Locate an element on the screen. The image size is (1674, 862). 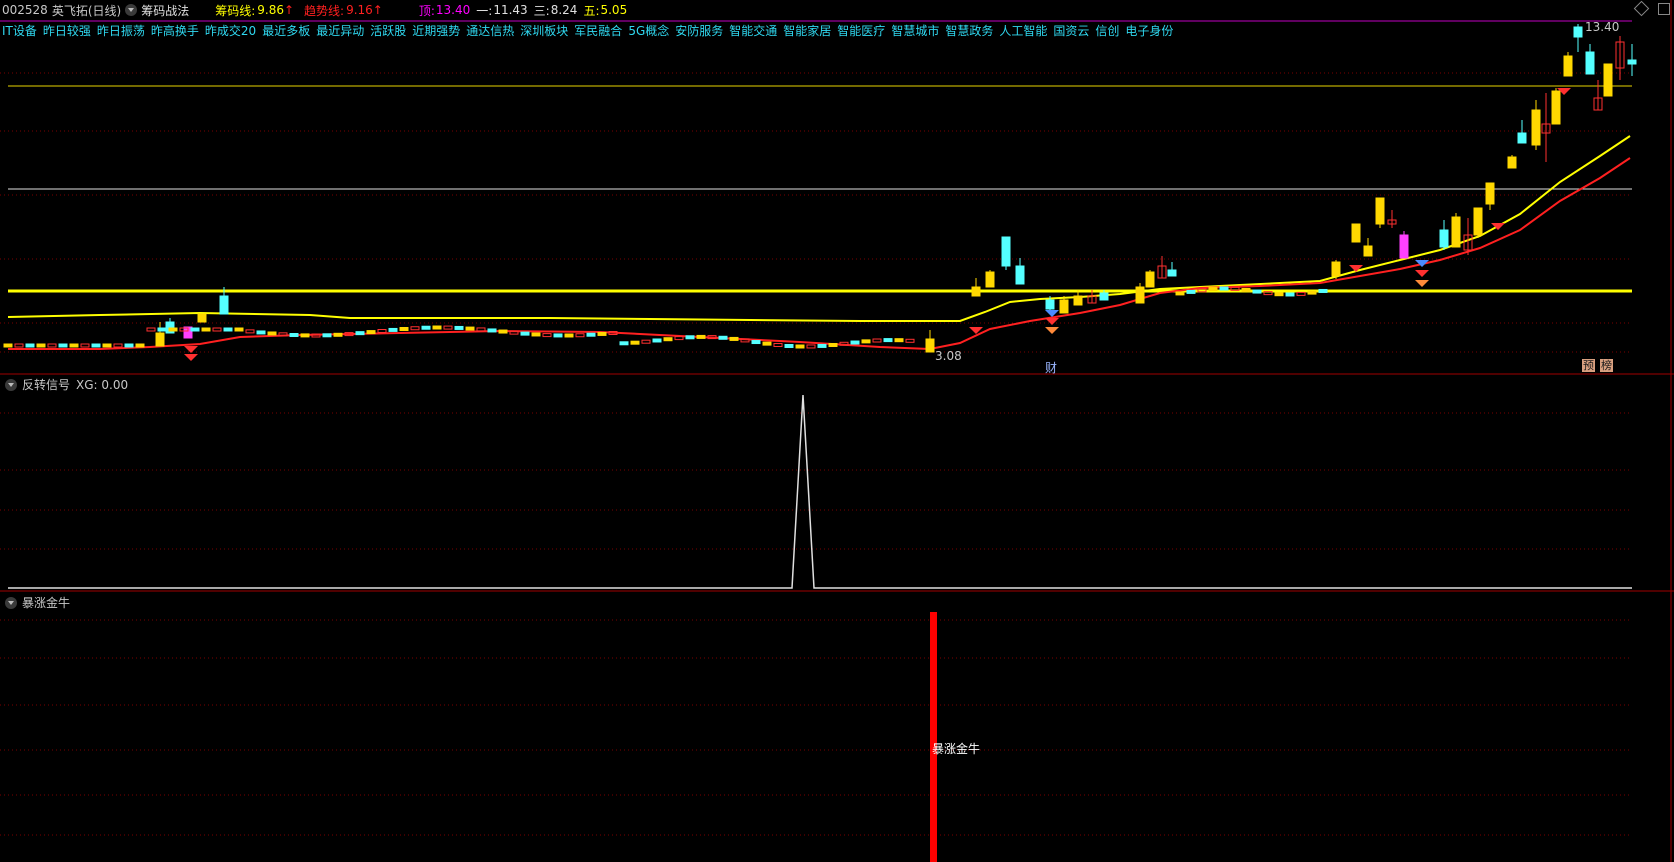
surge-bar-label: 暴涨金牛 is located at coordinates (956, 749).